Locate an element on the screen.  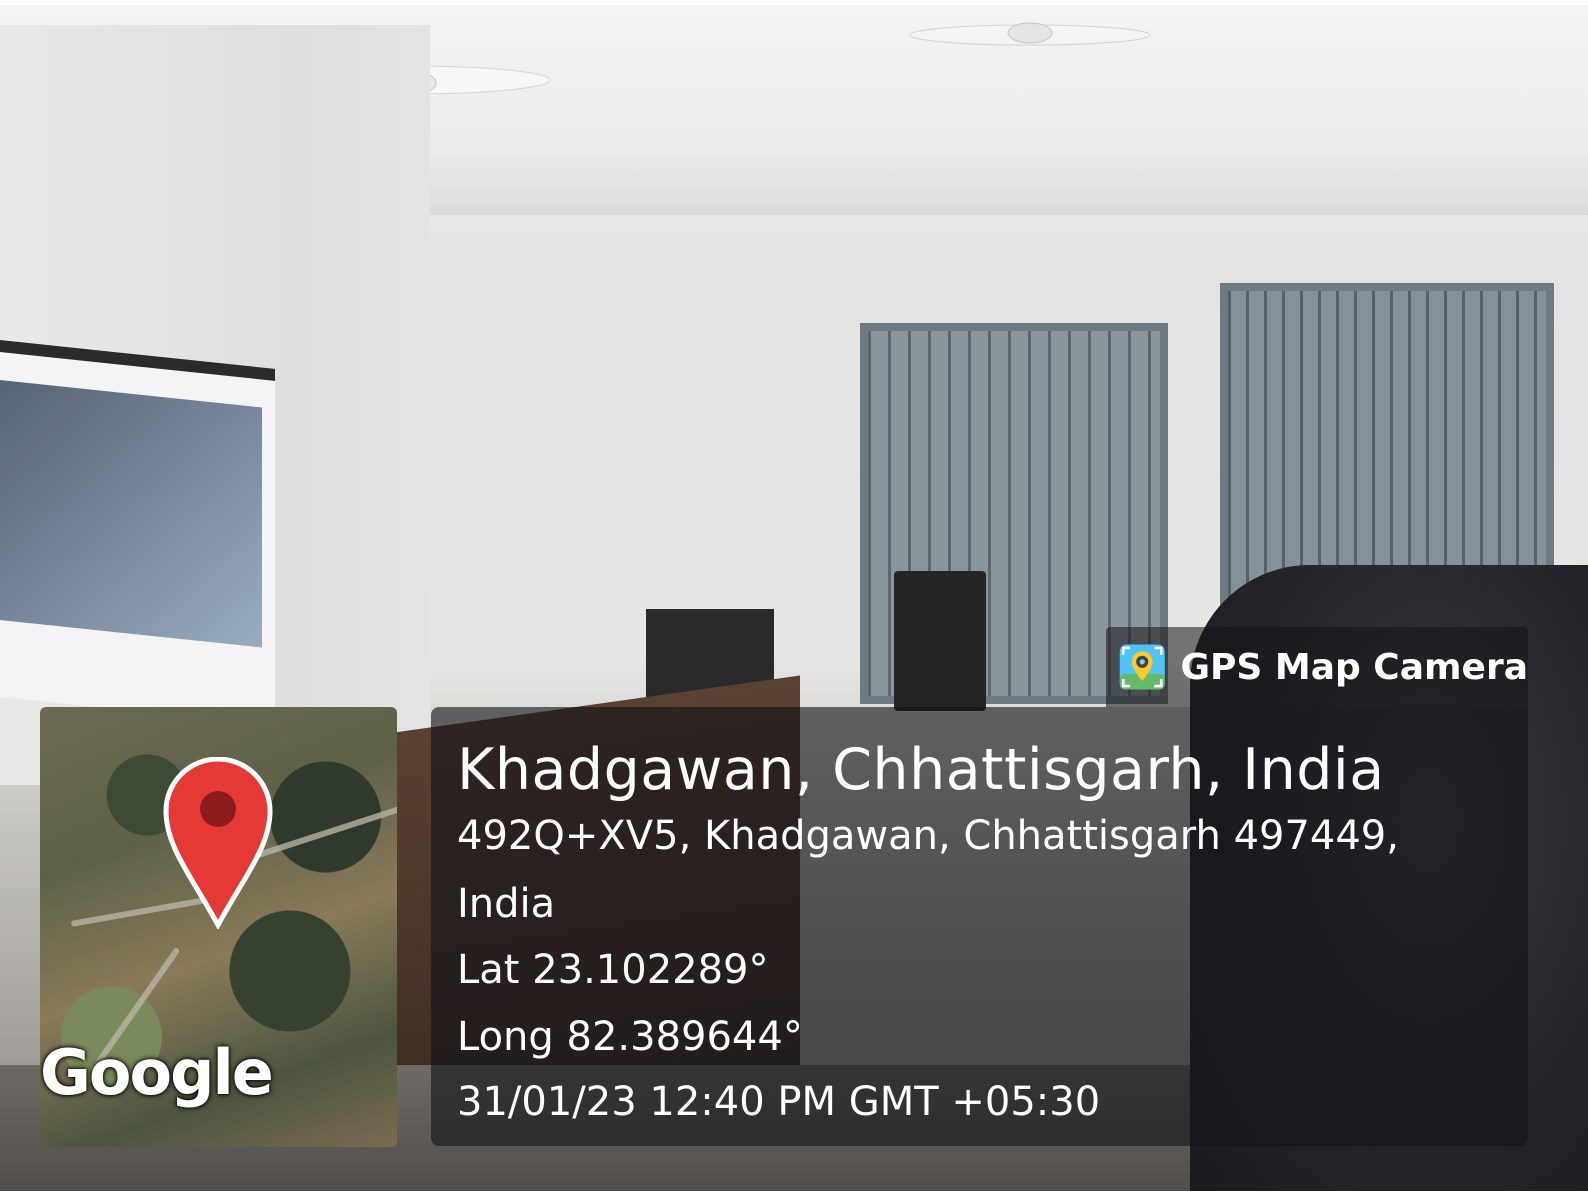
projection-screen is located at coordinates (137, 533).